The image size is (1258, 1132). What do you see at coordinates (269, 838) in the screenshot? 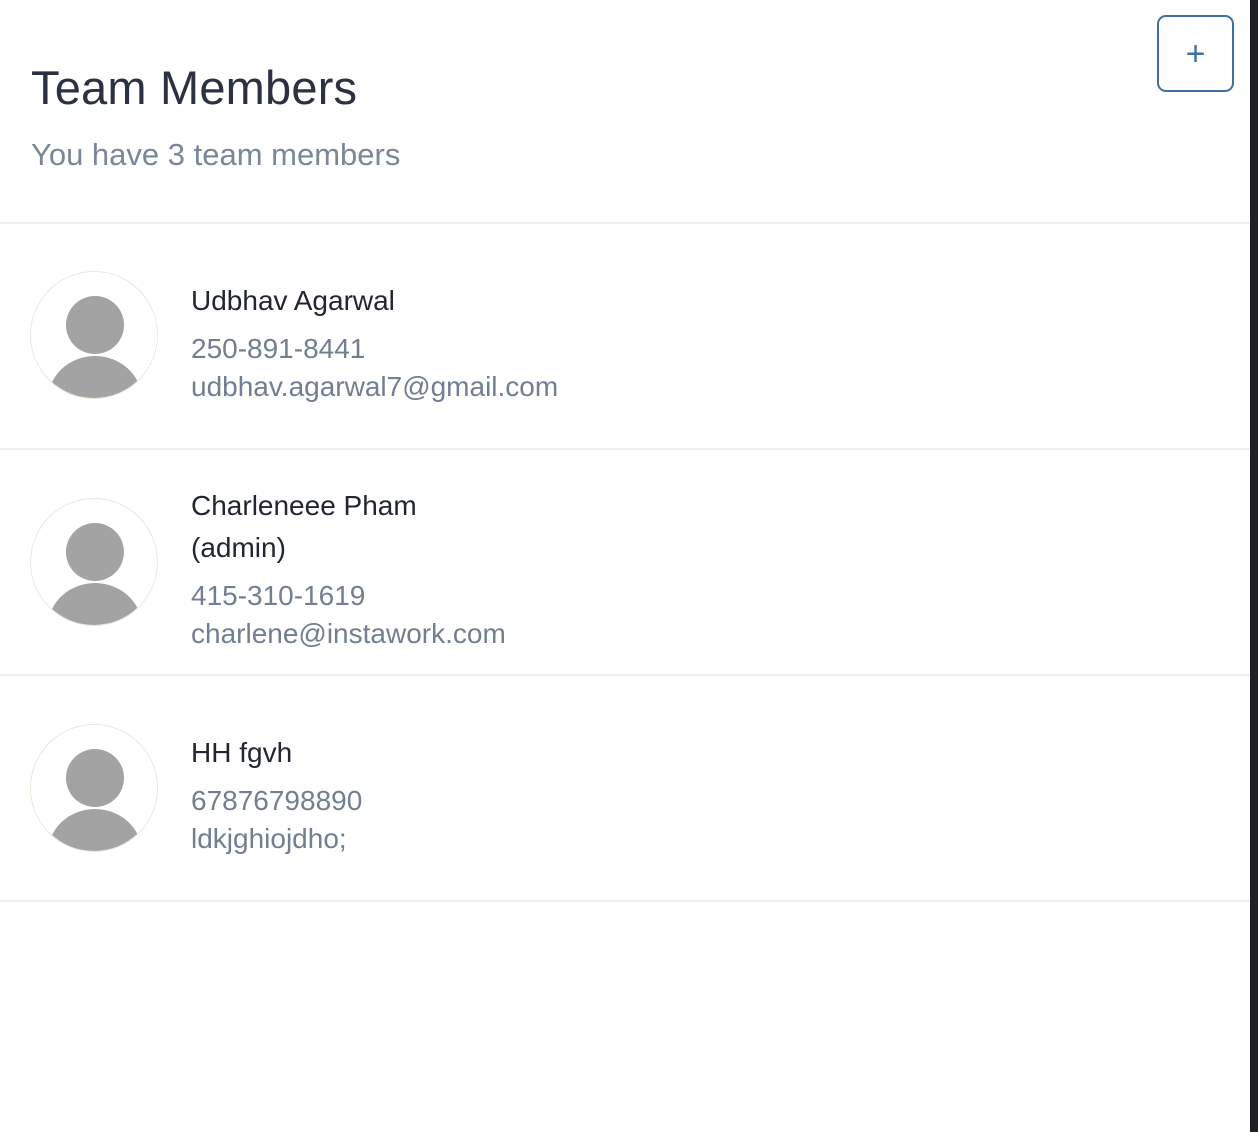
I see `member-email: ldkjghiojdho;` at bounding box center [269, 838].